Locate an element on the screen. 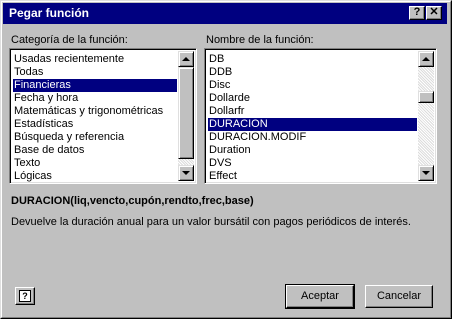 The image size is (452, 319). category-scrollbar is located at coordinates (186, 116).